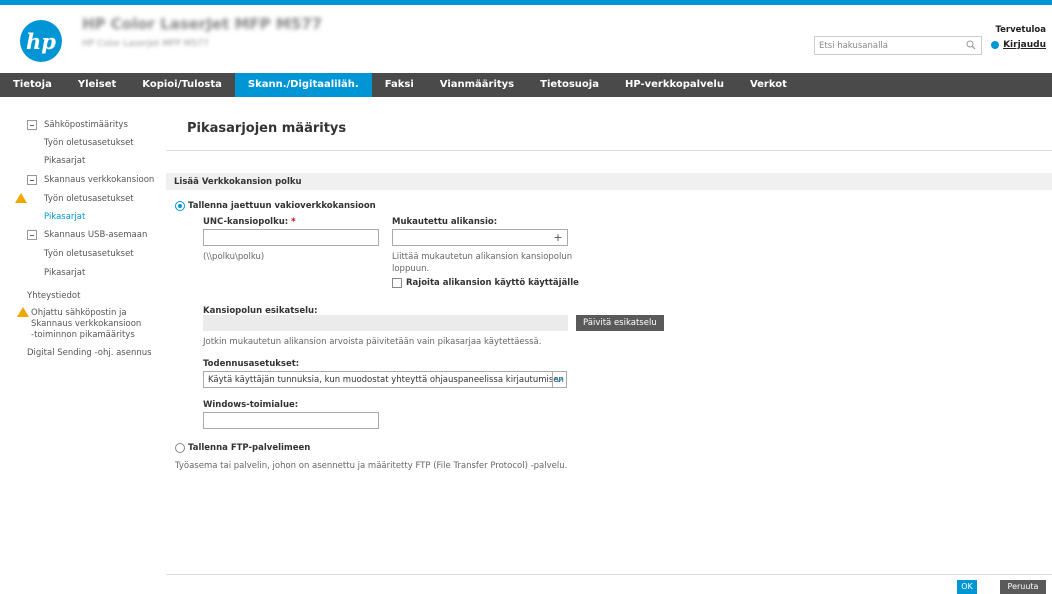 The width and height of the screenshot is (1052, 594). I want to click on sidebar-item-scan-usb: Skannaus USB-asemaan, so click(95, 235).